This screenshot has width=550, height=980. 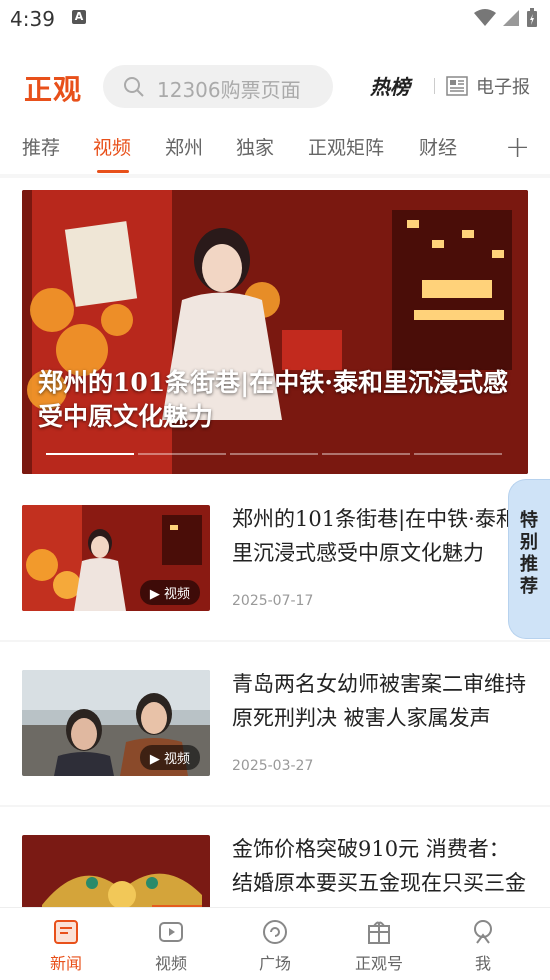 I want to click on refresh-icon, so click(x=275, y=932).